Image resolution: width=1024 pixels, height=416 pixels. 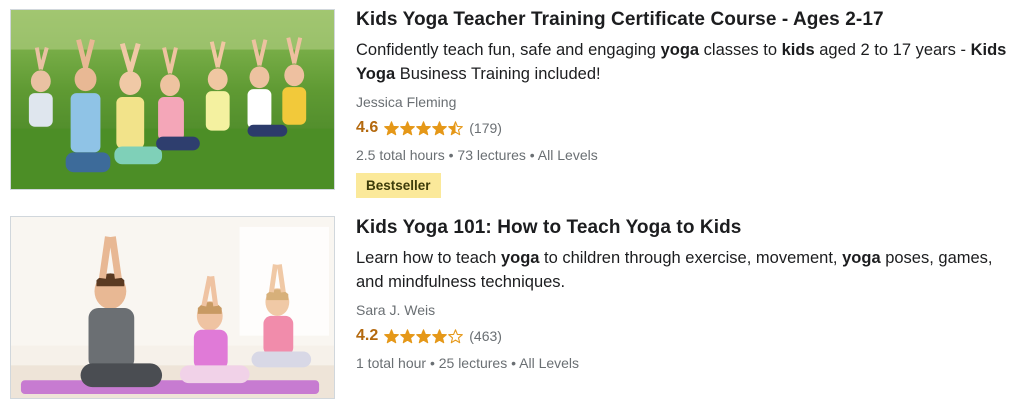 I want to click on kids-yoga-outdoor-image, so click(x=172, y=99).